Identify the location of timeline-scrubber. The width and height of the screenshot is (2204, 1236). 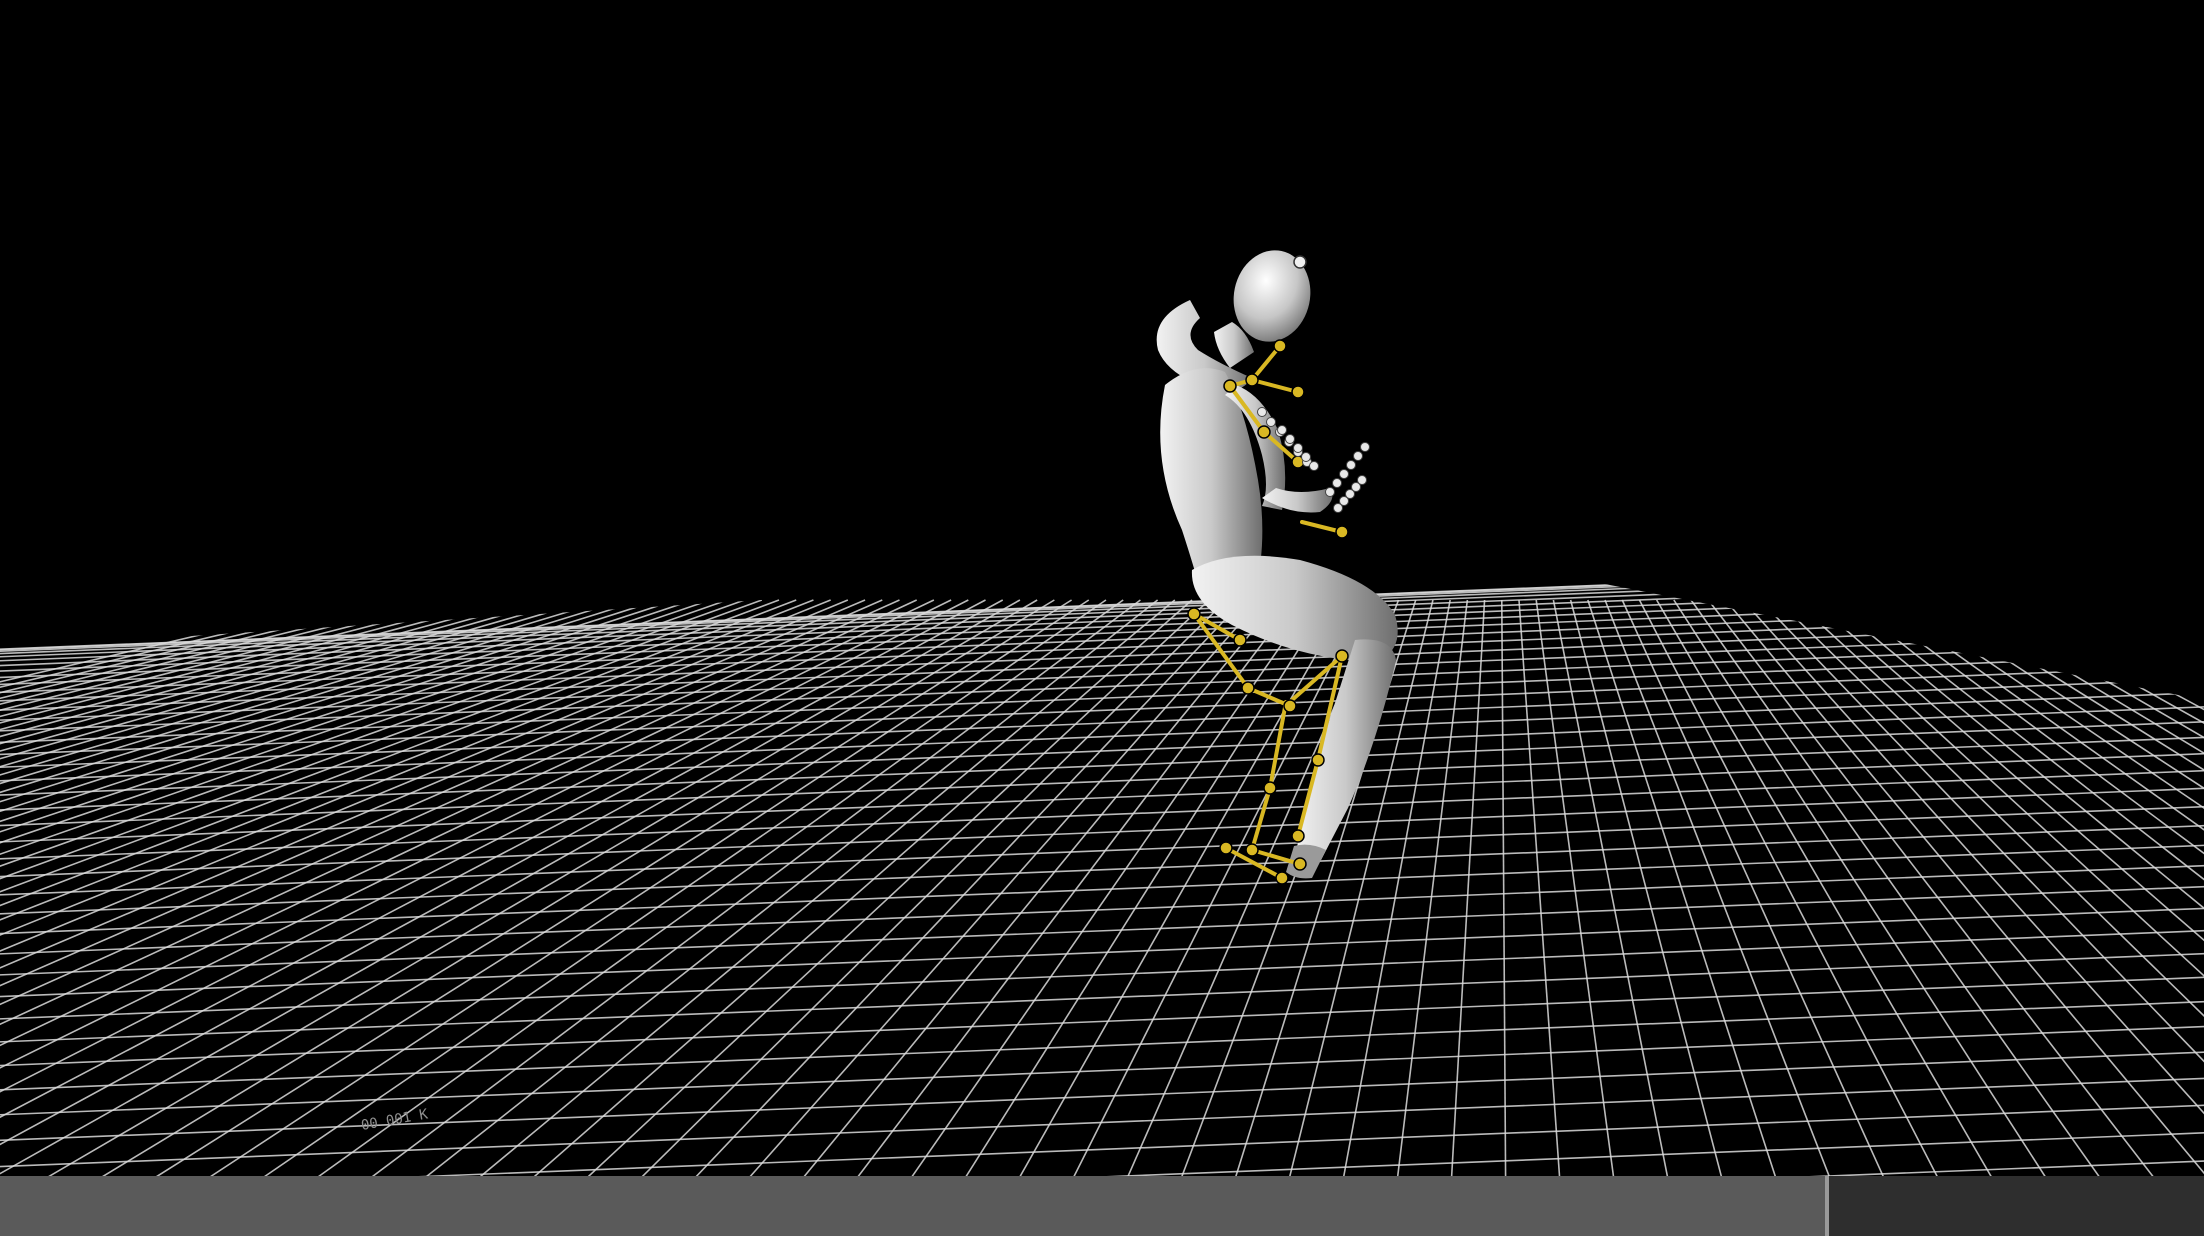
(1102, 1206).